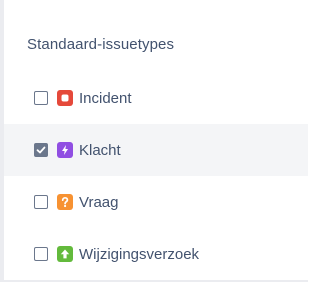 This screenshot has width=320, height=282. What do you see at coordinates (139, 254) in the screenshot?
I see `issuetype-label: Wijzigingsverzoek` at bounding box center [139, 254].